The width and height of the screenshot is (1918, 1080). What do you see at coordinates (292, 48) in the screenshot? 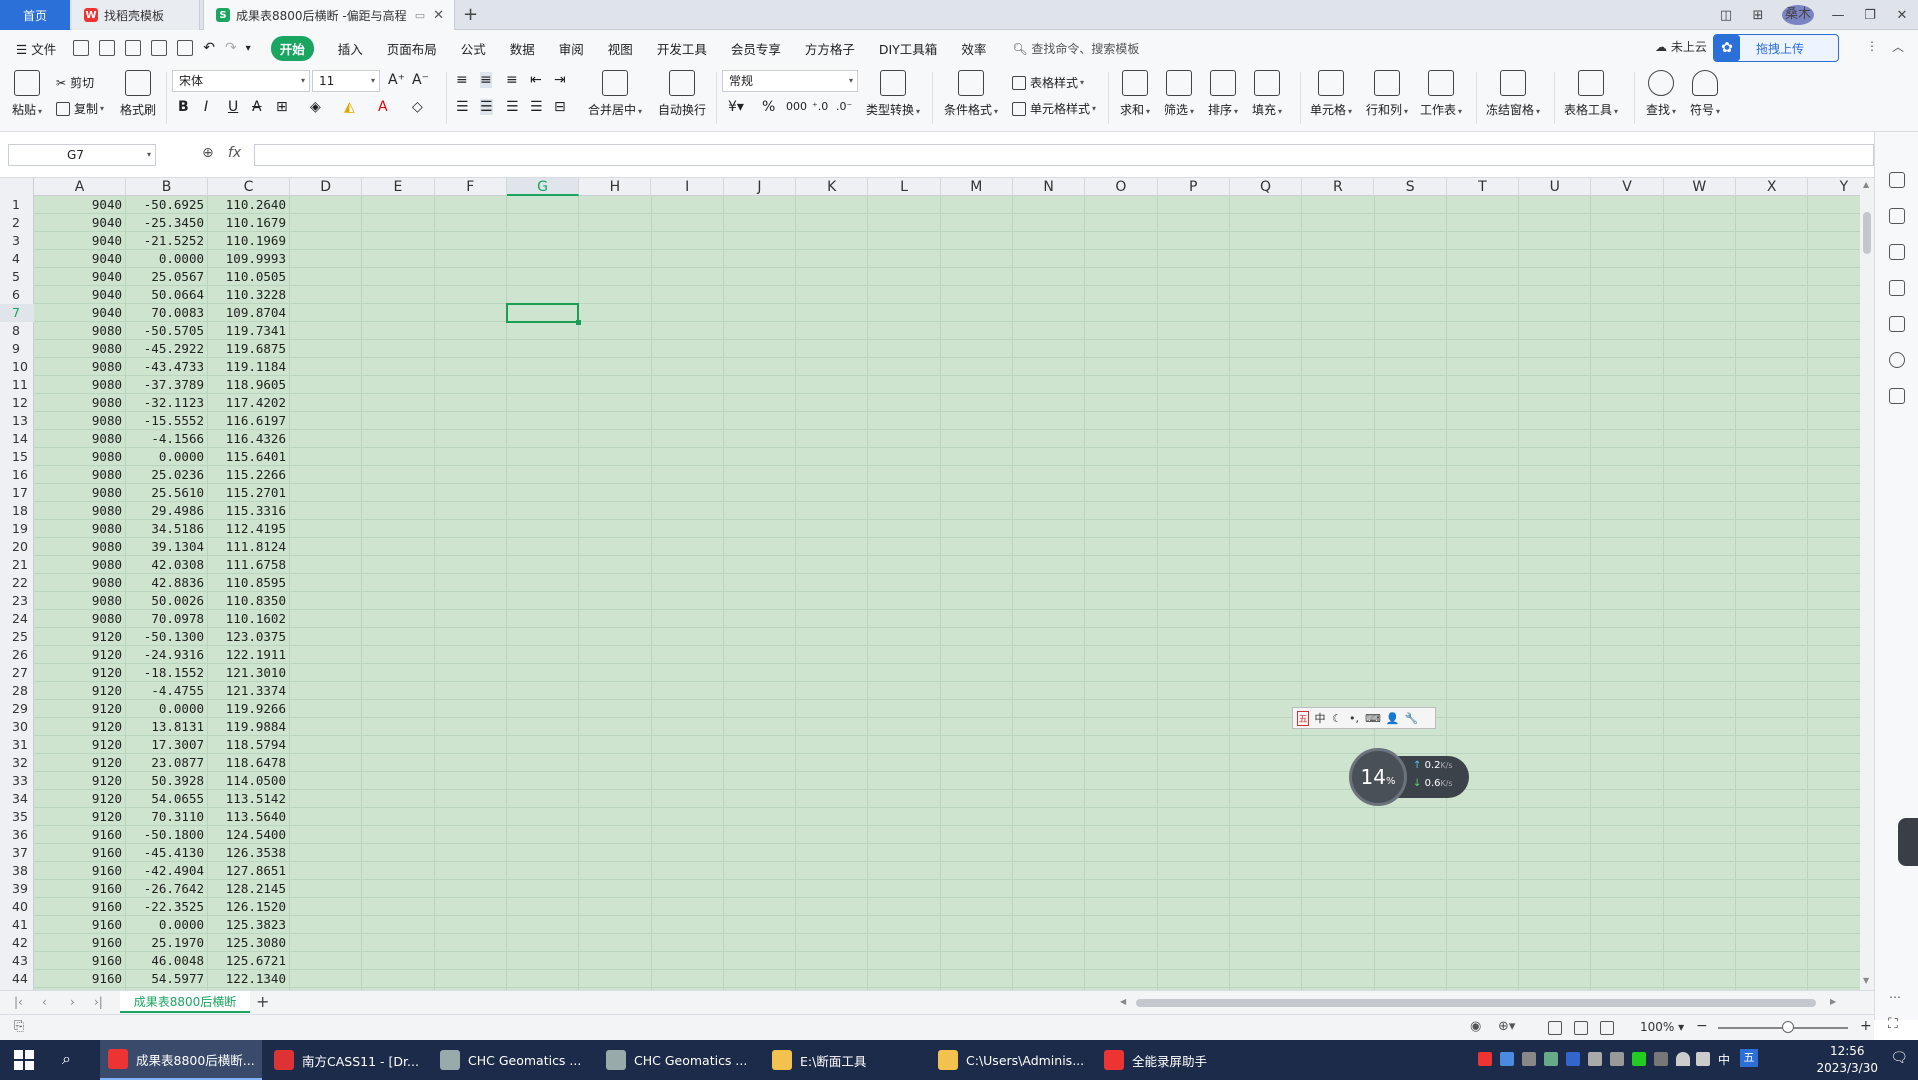
I see `menu-tab-start: 开始` at bounding box center [292, 48].